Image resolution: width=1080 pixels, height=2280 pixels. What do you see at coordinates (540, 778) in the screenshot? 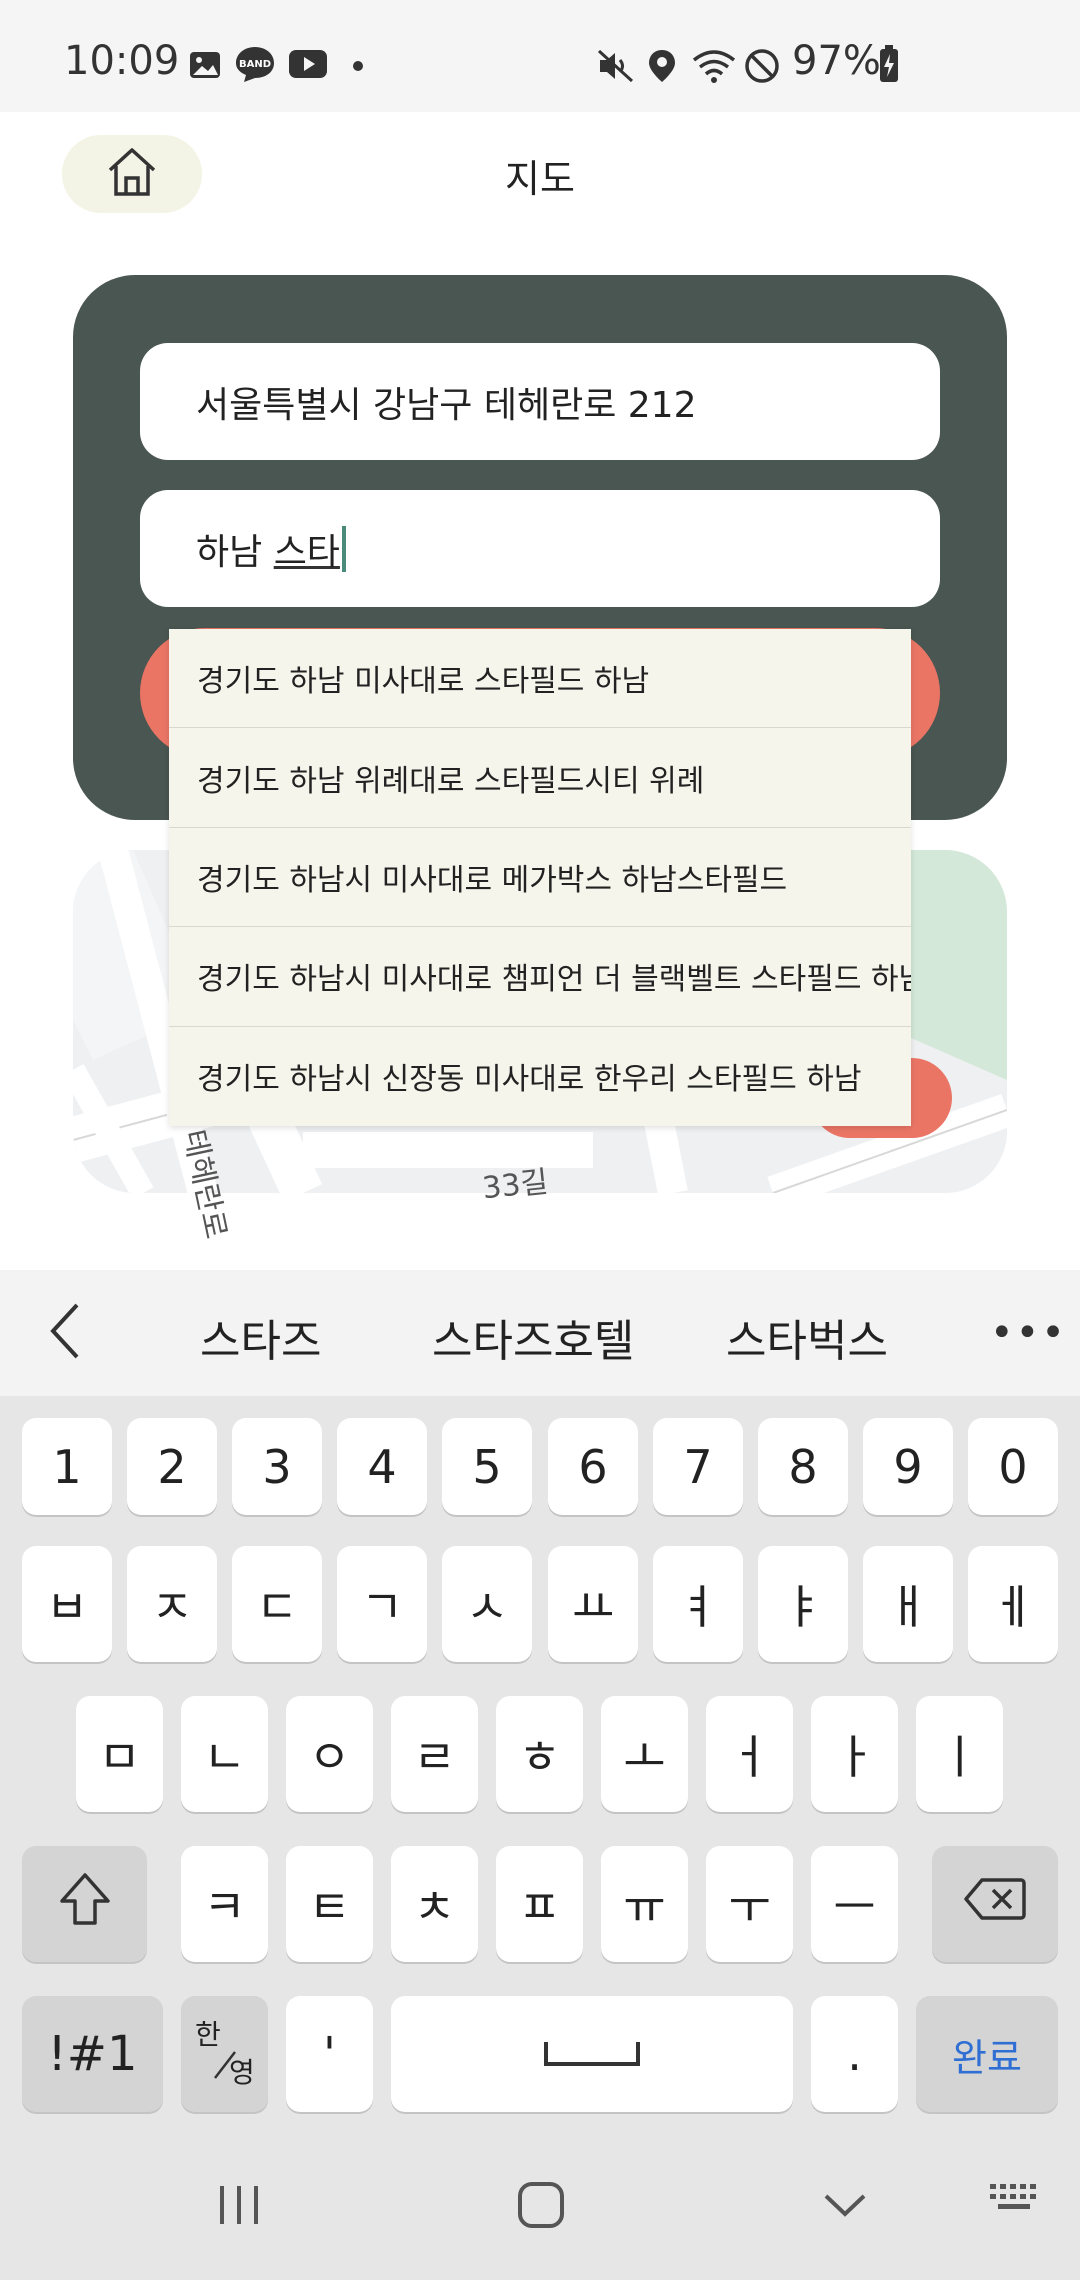
I see `suggestion-item: 경기도 하남 위례대로 스타필드시티 위례` at bounding box center [540, 778].